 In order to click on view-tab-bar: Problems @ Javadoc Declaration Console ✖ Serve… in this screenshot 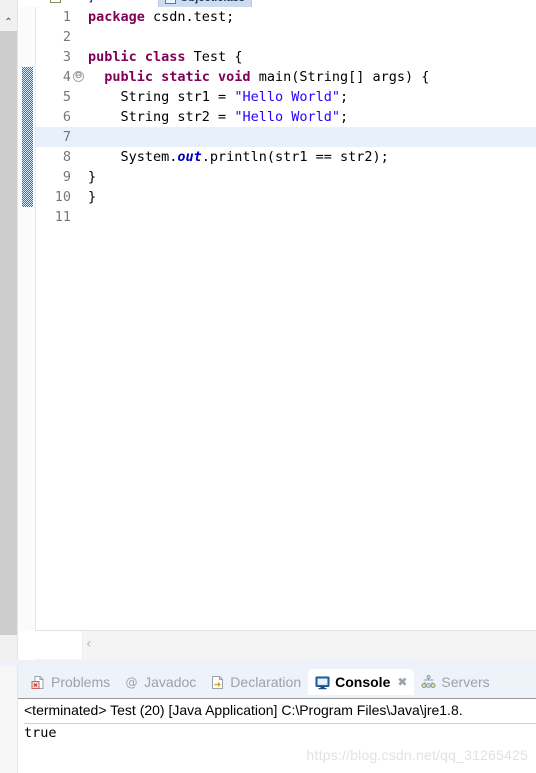, I will do `click(277, 682)`.